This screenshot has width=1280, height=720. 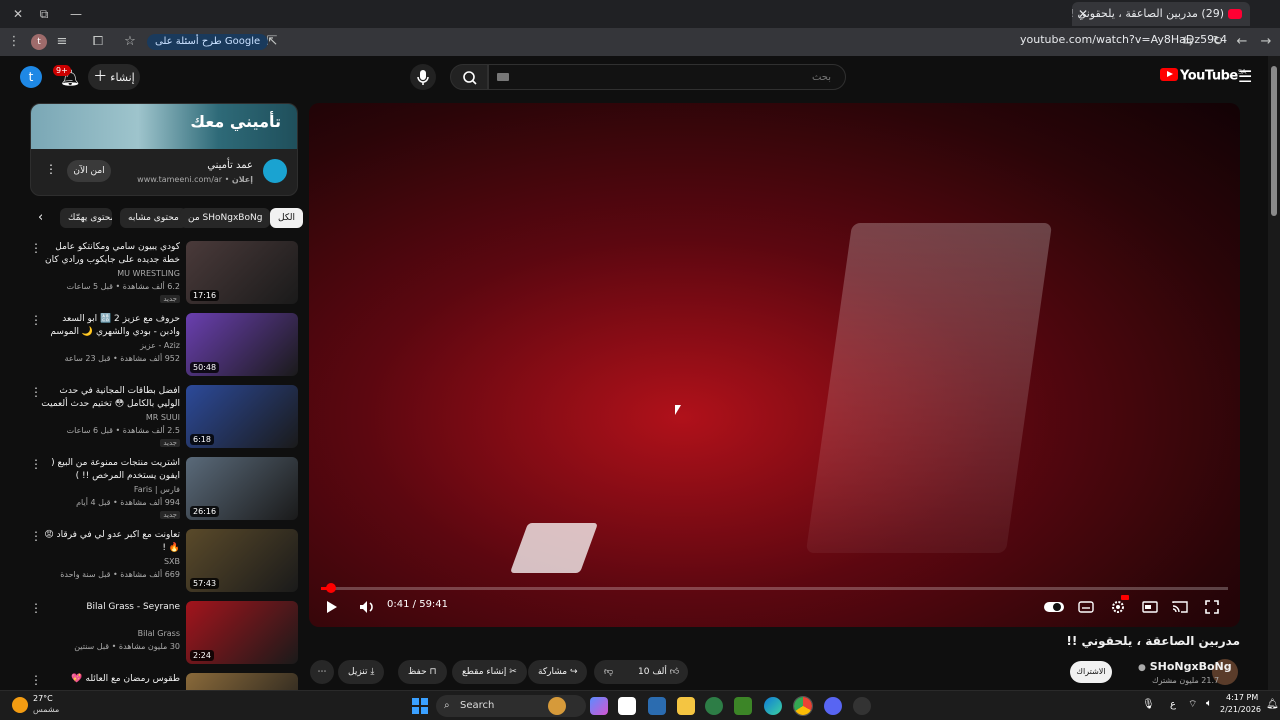 What do you see at coordinates (503, 77) in the screenshot?
I see `keyboard-icon` at bounding box center [503, 77].